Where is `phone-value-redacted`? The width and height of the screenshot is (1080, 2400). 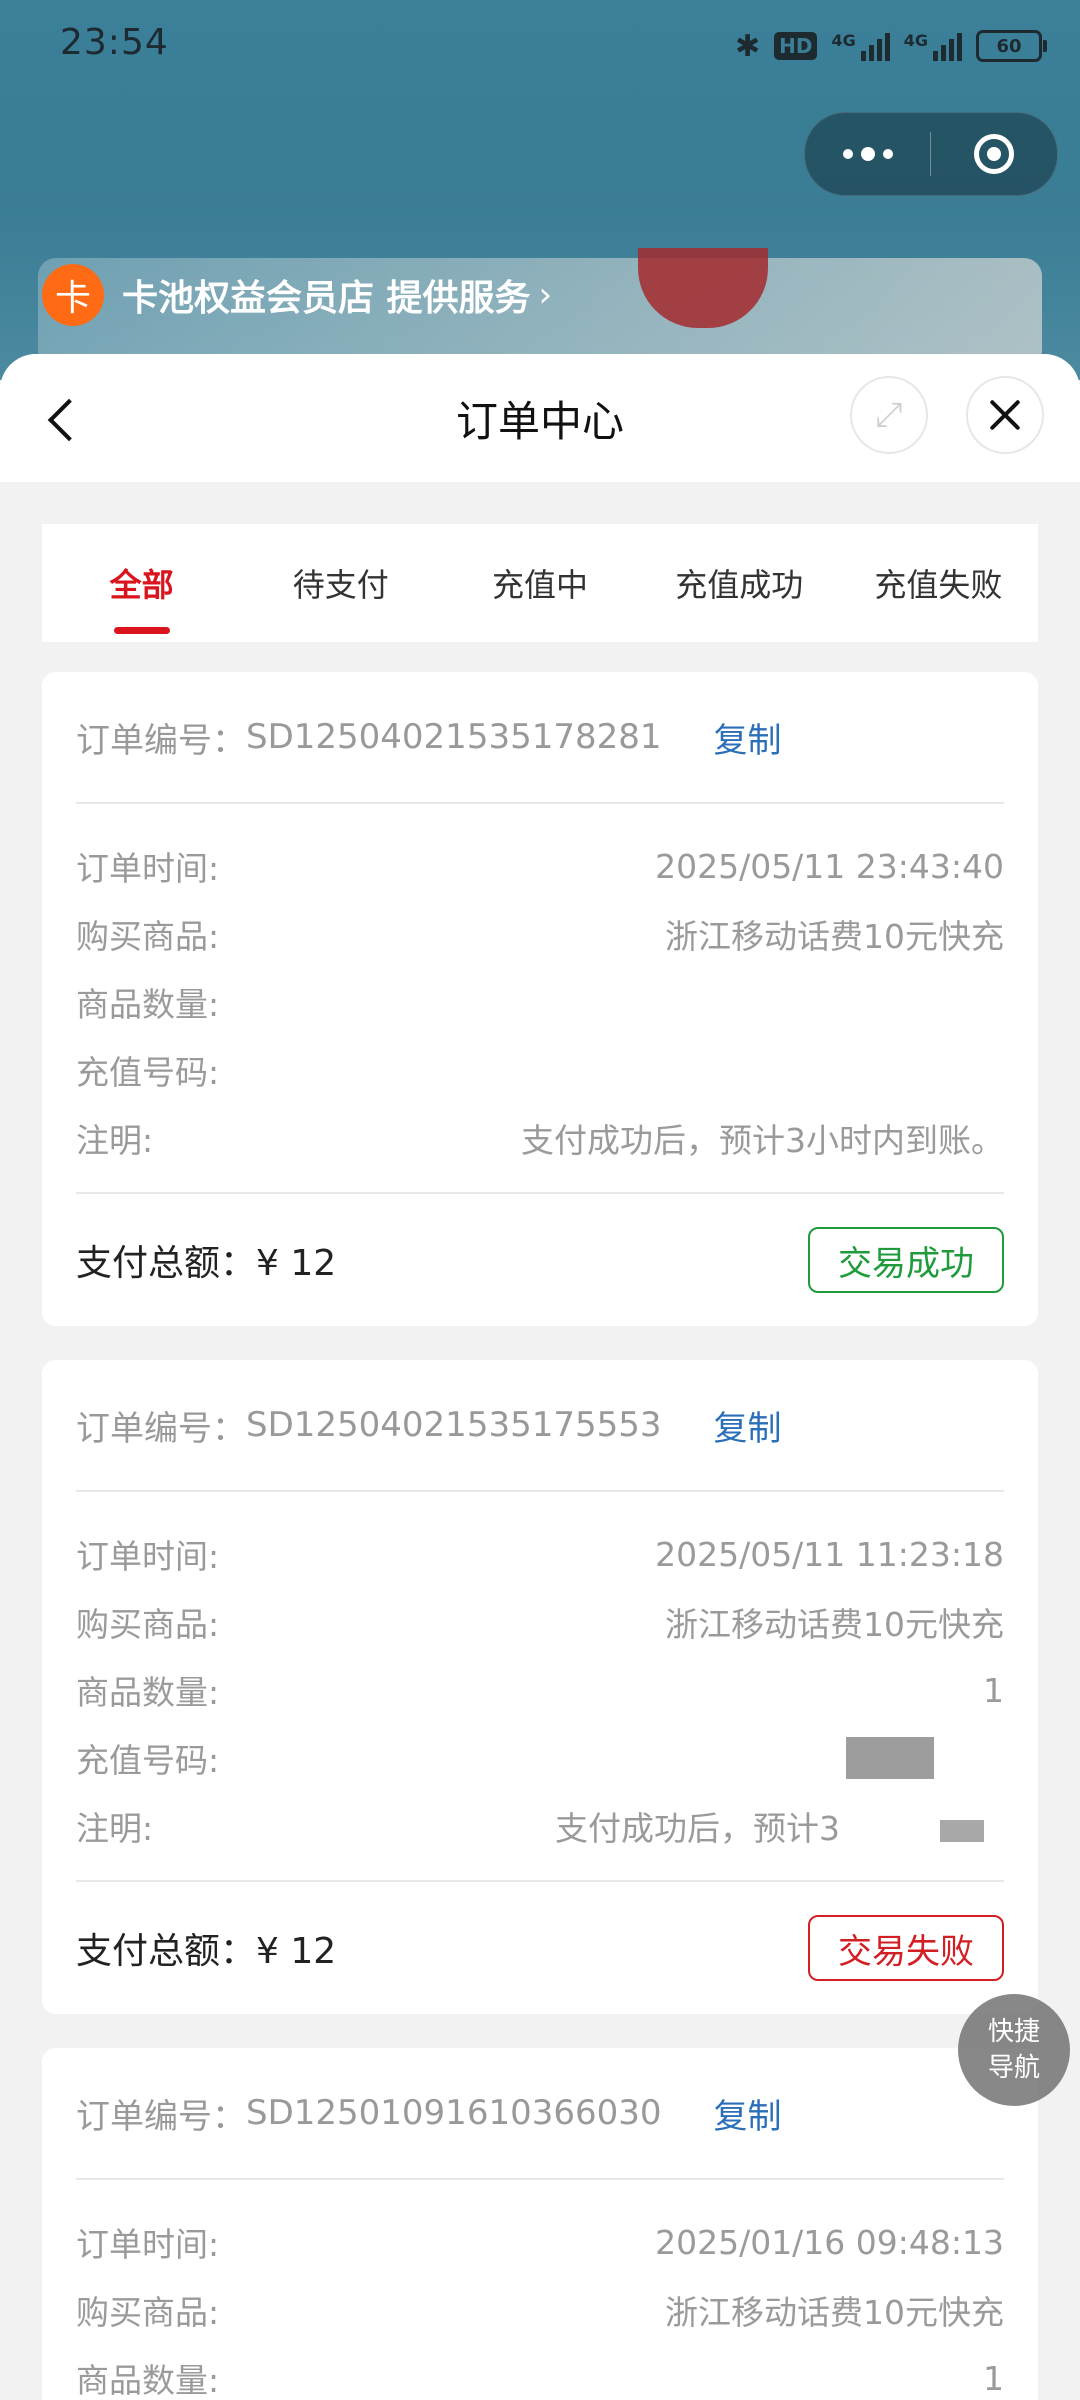
phone-value-redacted is located at coordinates (925, 1758).